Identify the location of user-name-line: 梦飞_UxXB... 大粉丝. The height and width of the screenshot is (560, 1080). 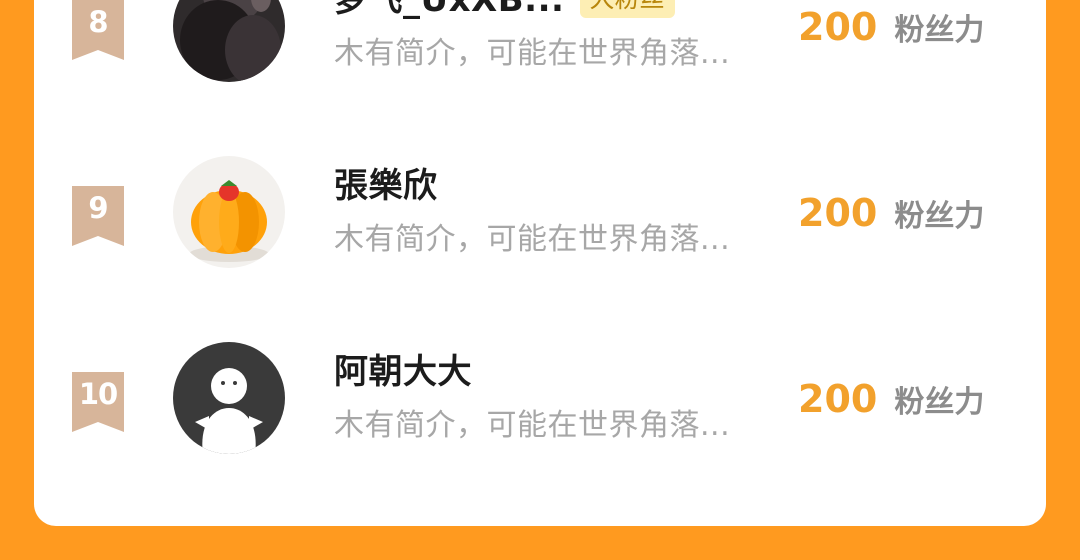
(504, 10).